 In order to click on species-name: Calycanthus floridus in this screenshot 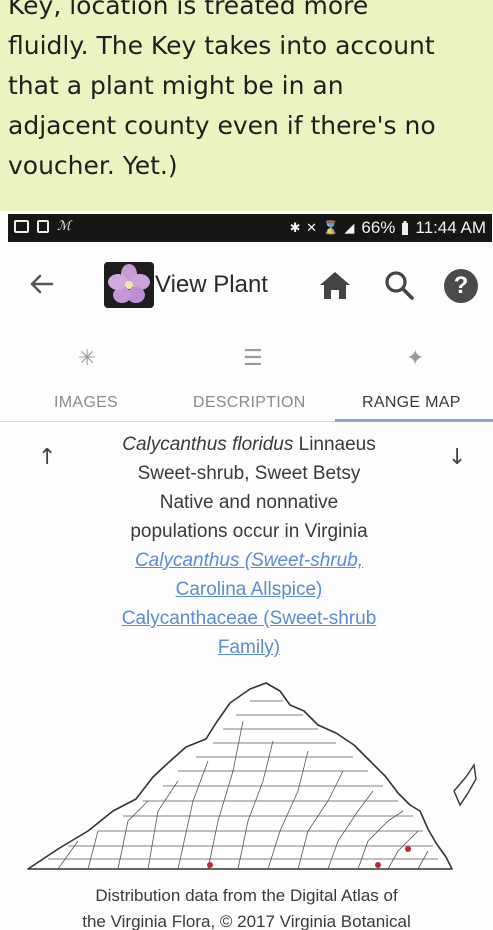, I will do `click(208, 444)`.